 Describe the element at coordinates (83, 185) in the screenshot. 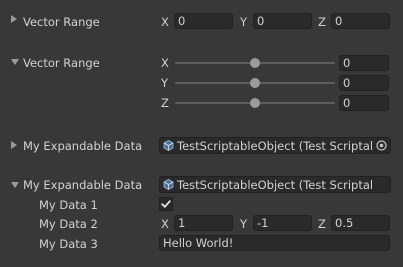

I see `expandable-data-expanded-label: My Expandable Data` at that location.